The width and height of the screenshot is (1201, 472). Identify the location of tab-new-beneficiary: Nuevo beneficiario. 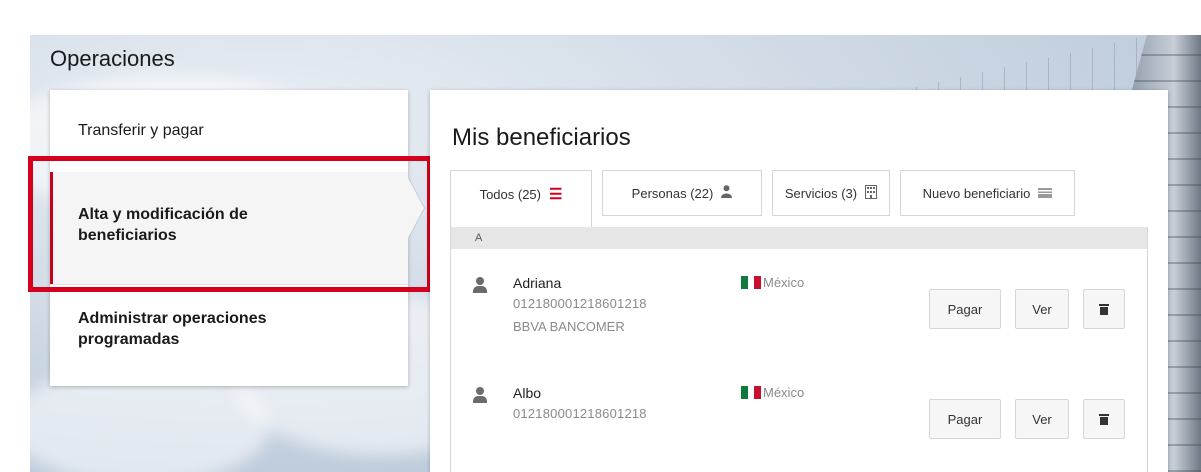
(987, 193).